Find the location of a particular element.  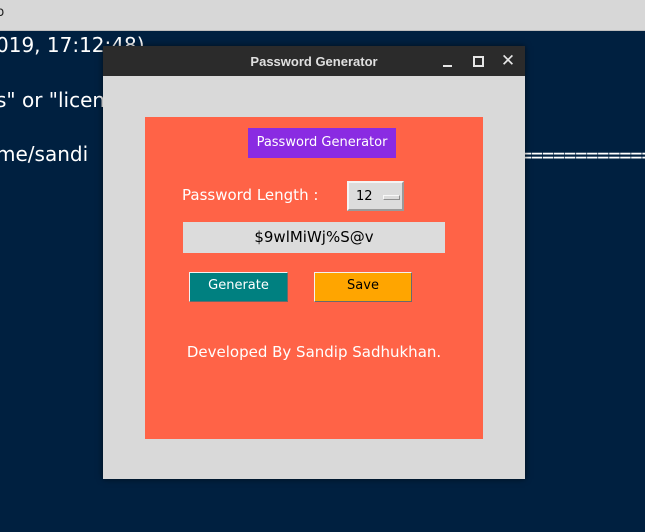

password-length-label: Password Length : is located at coordinates (250, 195).